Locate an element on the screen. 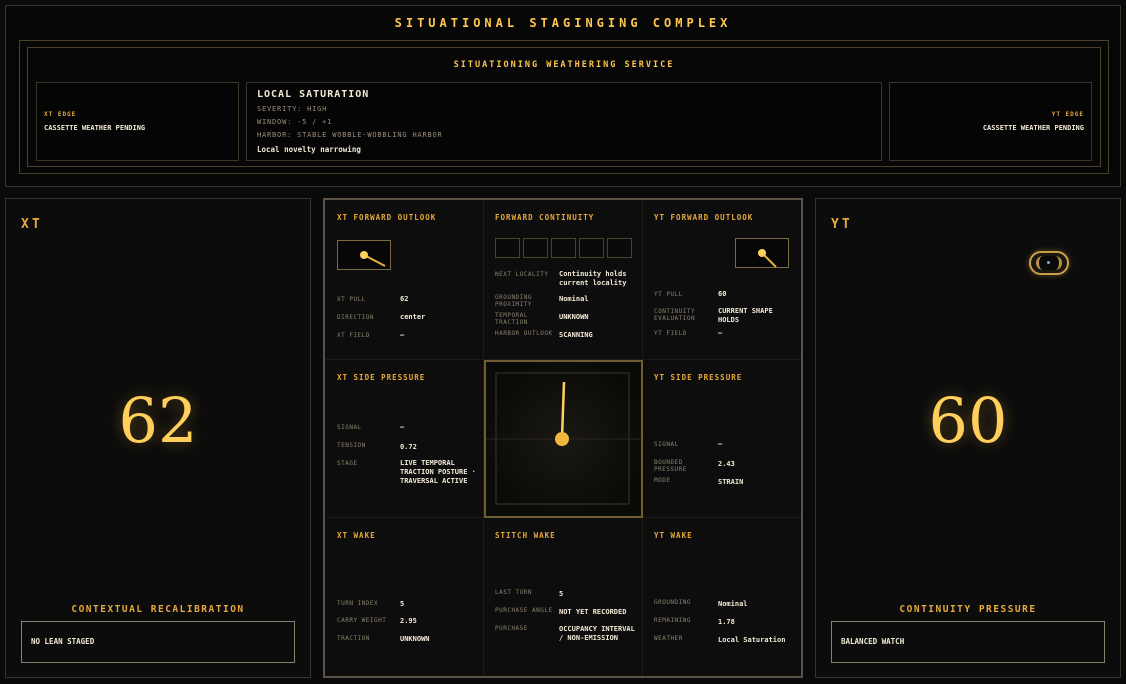  xt-forward-gauge is located at coordinates (364, 255).